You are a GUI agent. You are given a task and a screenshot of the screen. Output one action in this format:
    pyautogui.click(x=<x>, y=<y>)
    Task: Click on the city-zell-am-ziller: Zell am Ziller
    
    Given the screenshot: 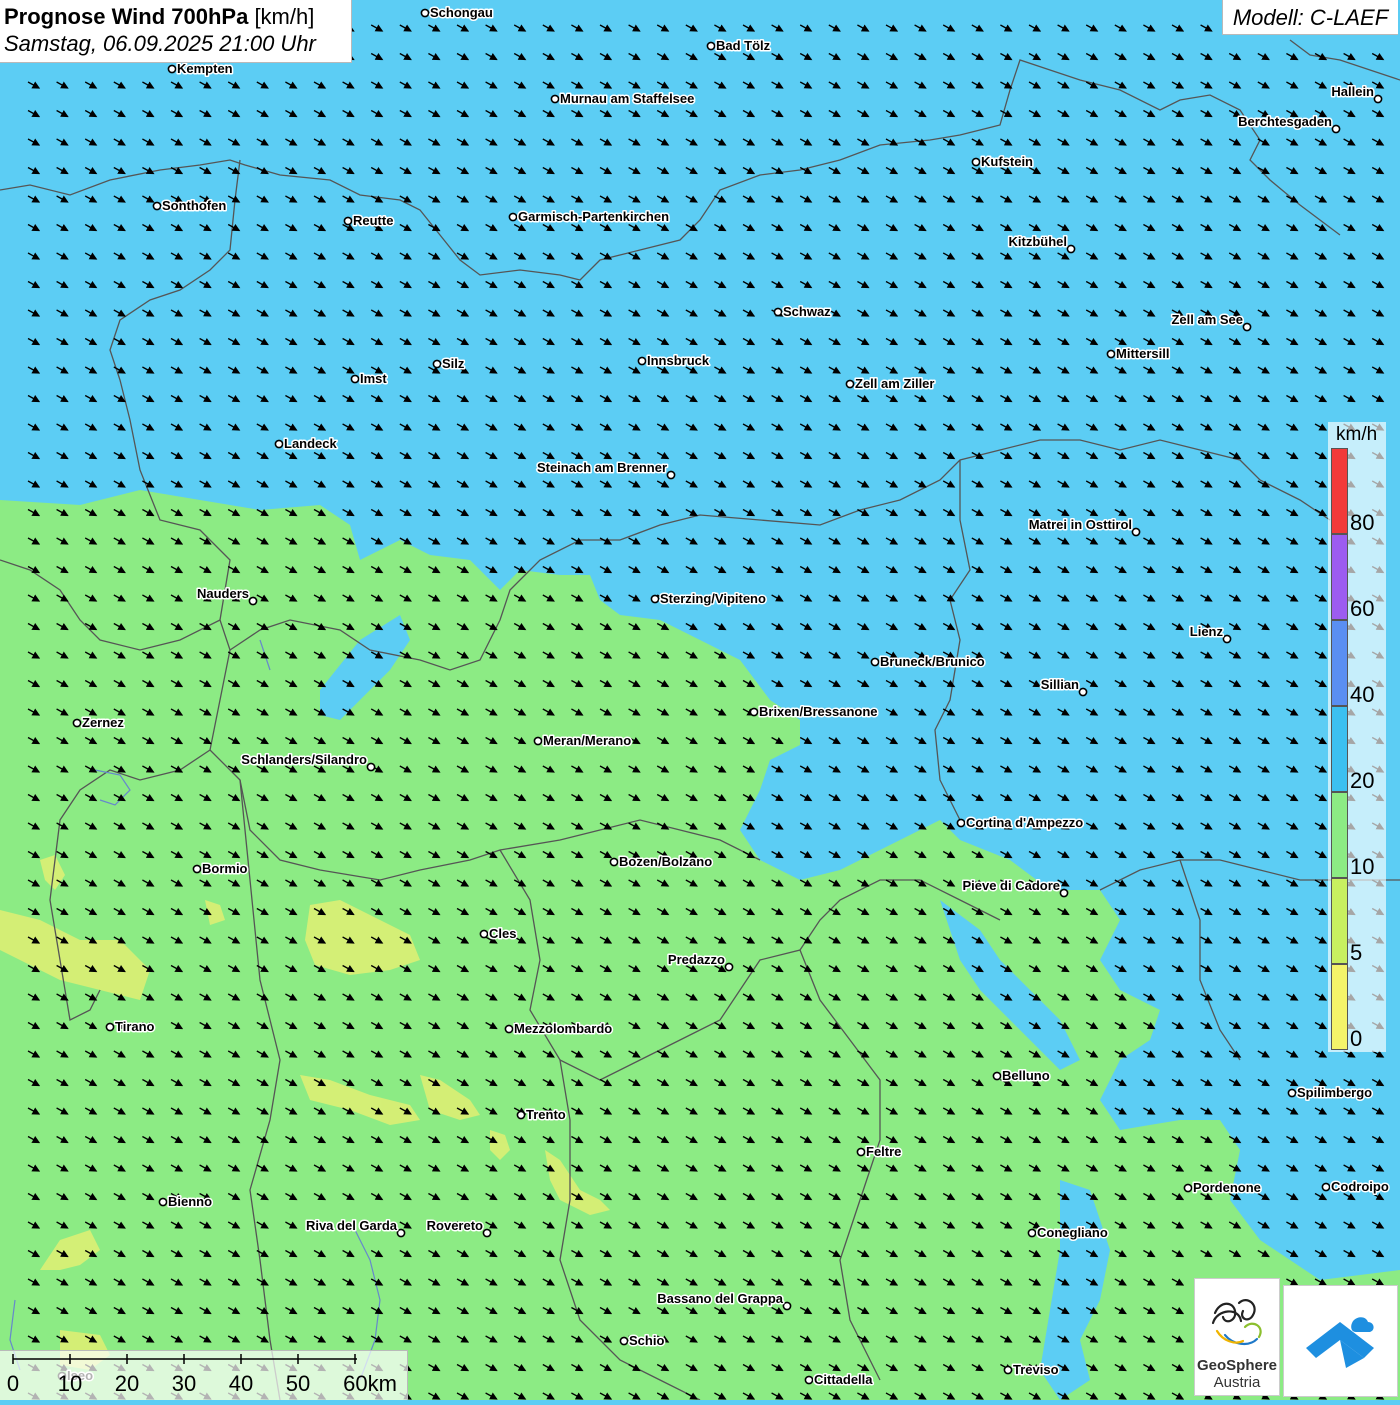 What is the action you would take?
    pyautogui.click(x=890, y=384)
    